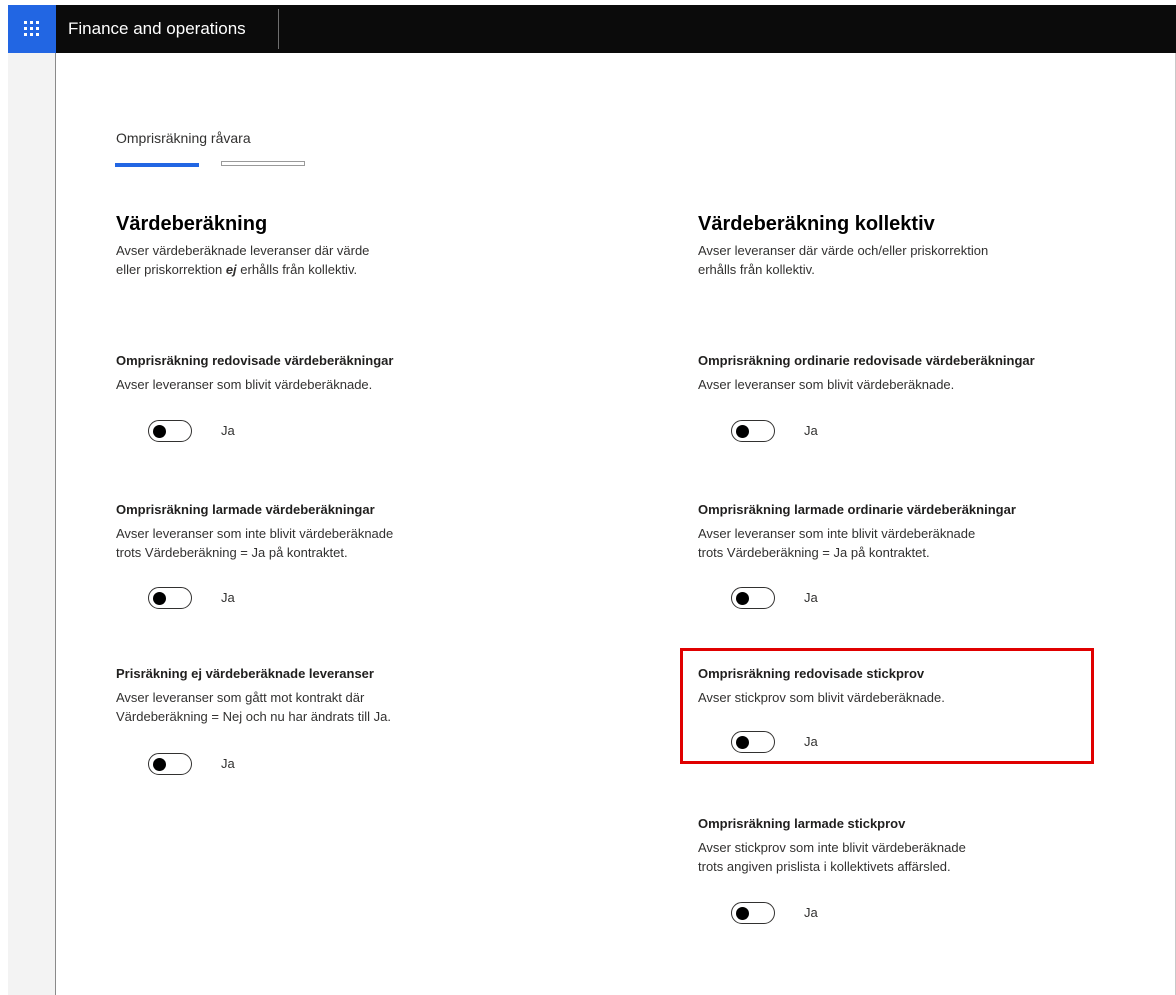 Image resolution: width=1176 pixels, height=995 pixels. What do you see at coordinates (753, 431) in the screenshot?
I see `toggle-ordinarie-redovisade` at bounding box center [753, 431].